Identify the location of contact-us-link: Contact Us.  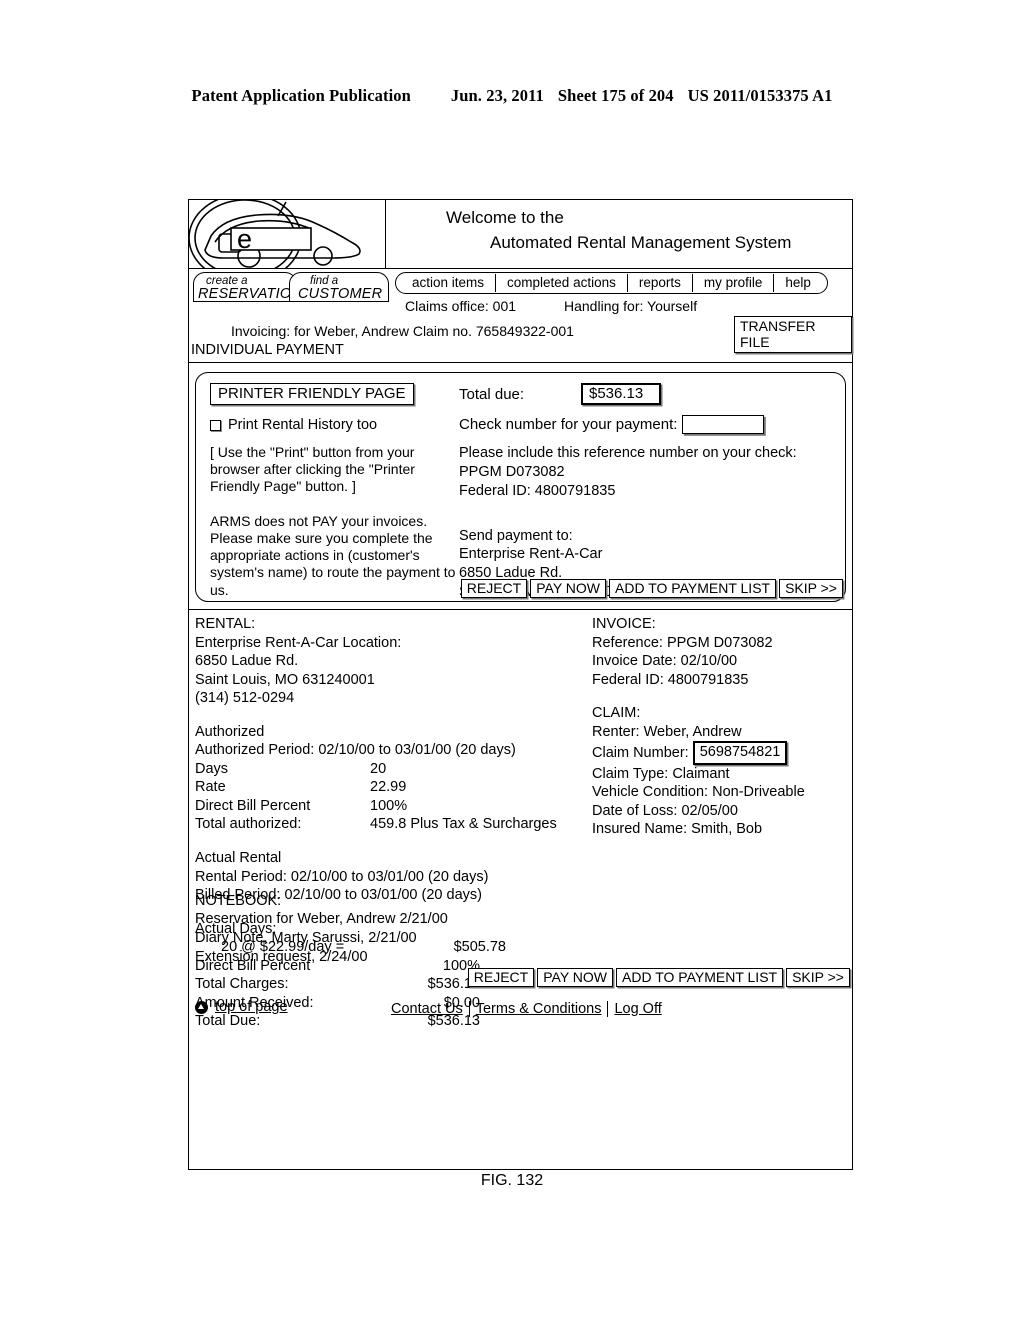
(427, 1009).